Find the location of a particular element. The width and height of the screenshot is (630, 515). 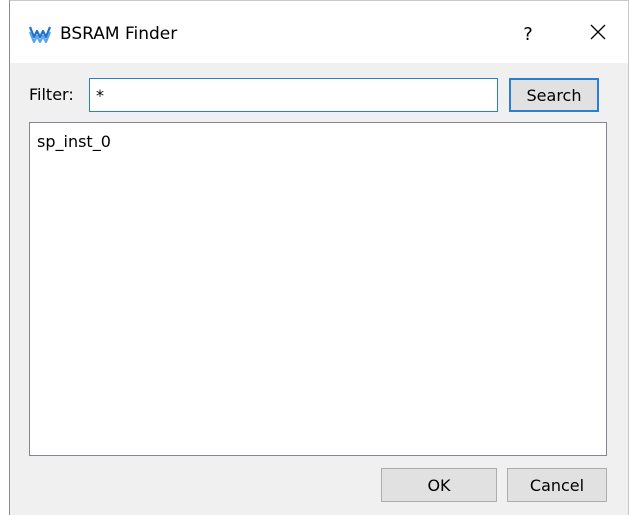

list-item: sp_inst_0 is located at coordinates (318, 138).